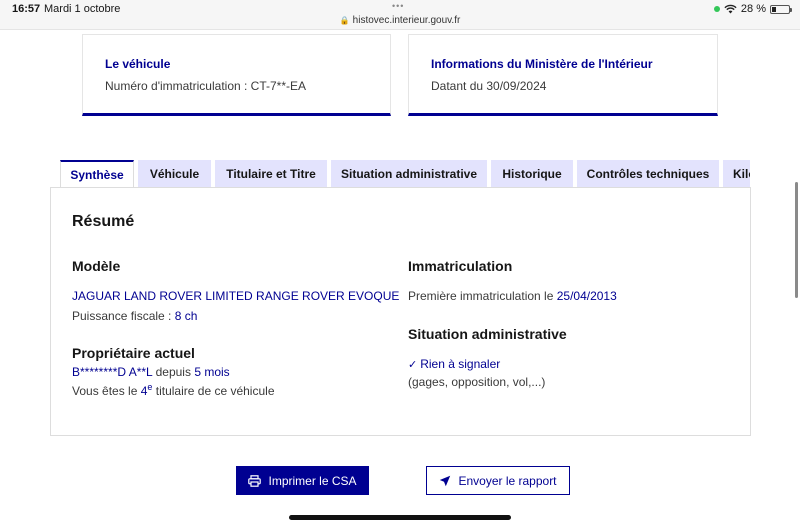 This screenshot has height=525, width=800. I want to click on owner-name: B********D A**L, so click(112, 372).